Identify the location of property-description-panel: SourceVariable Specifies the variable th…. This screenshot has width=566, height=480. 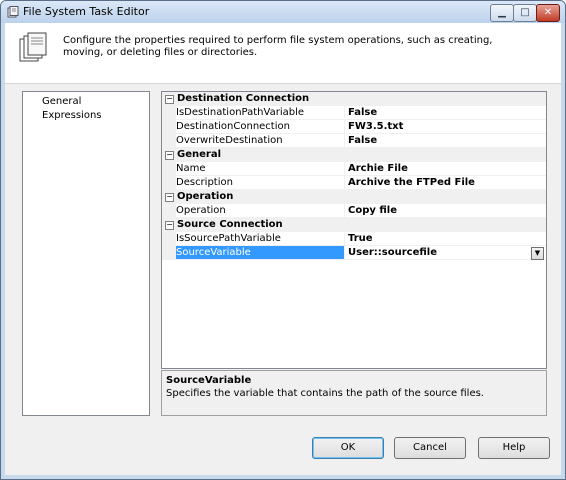
(354, 393).